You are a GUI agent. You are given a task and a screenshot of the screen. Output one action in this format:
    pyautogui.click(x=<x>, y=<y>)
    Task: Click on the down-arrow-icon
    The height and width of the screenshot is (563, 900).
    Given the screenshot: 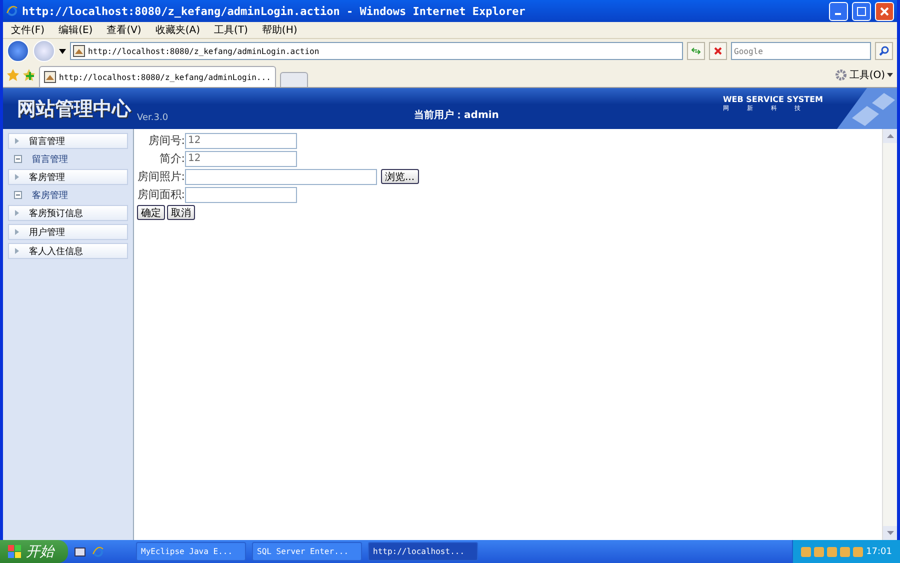 What is the action you would take?
    pyautogui.click(x=890, y=533)
    